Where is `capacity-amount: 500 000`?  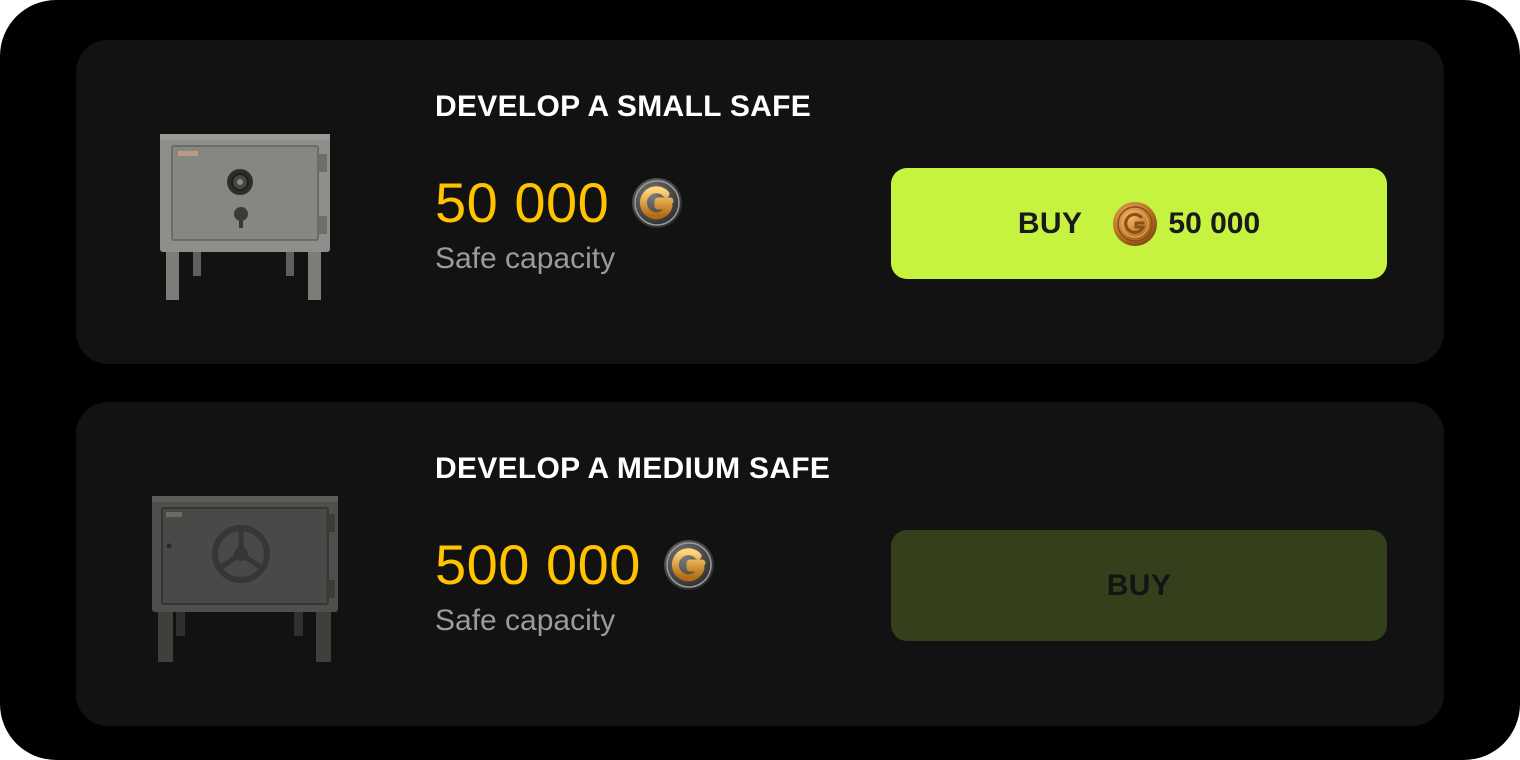
capacity-amount: 500 000 is located at coordinates (538, 564).